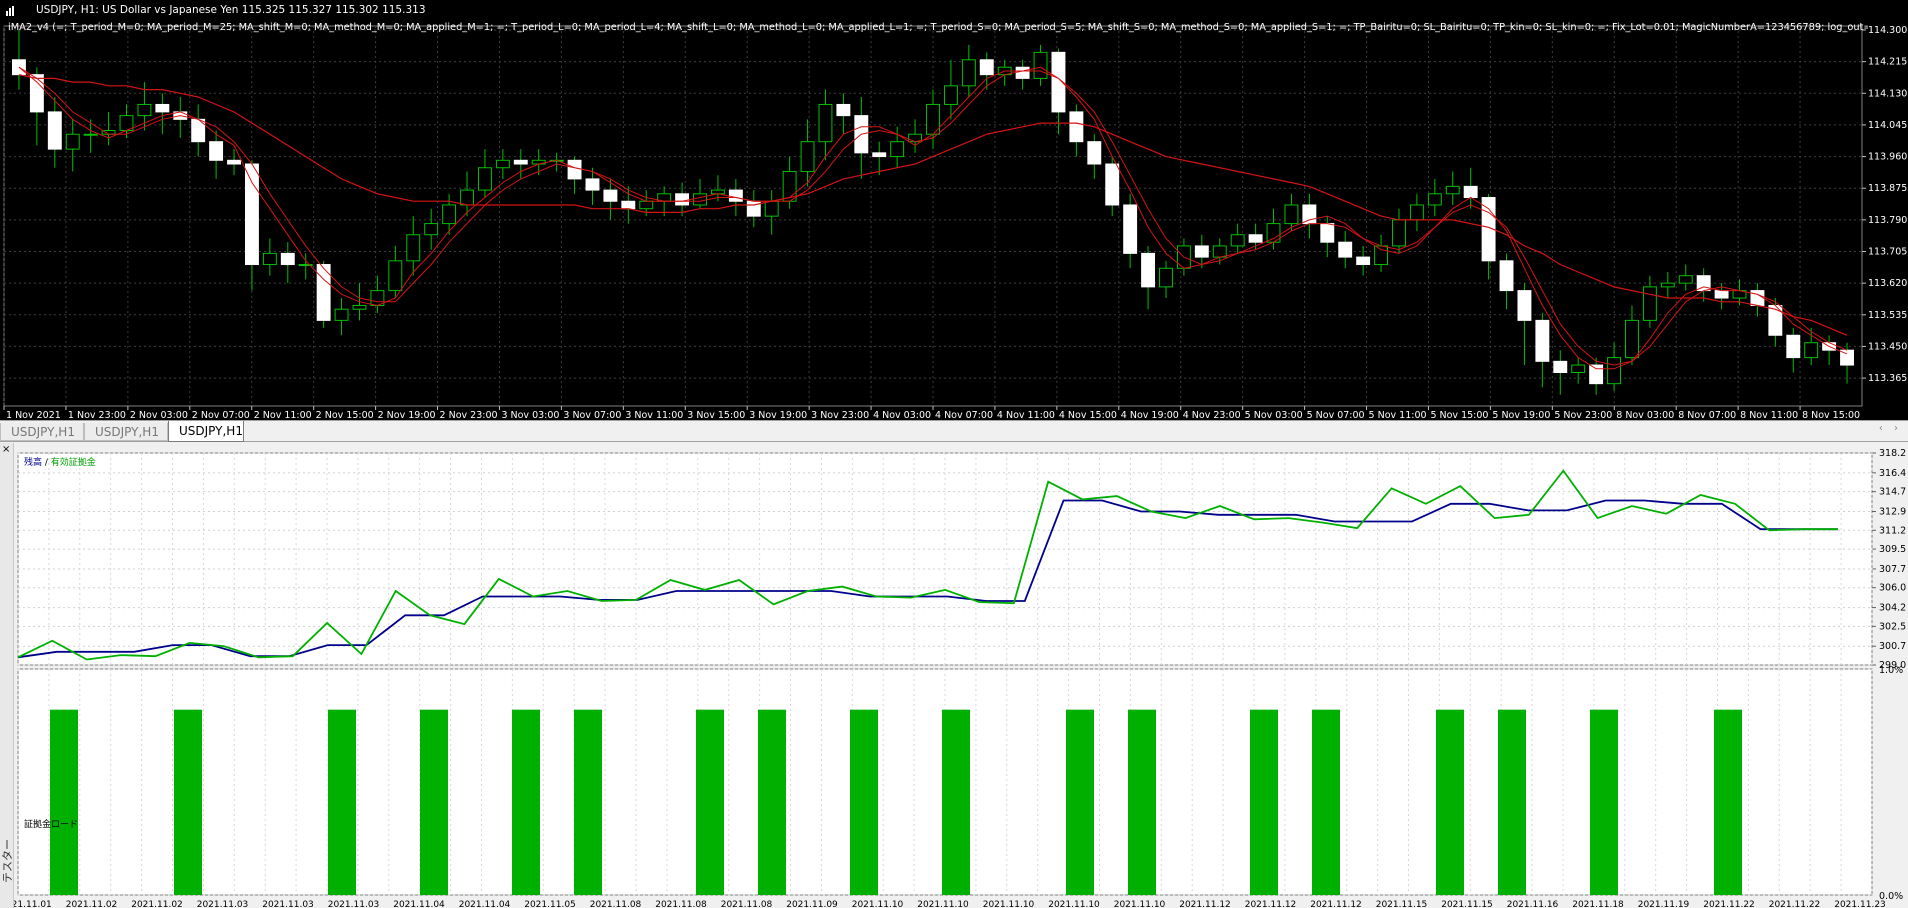  Describe the element at coordinates (964, 415) in the screenshot. I see `time-axis-label: 4 Nov 07:00` at that location.